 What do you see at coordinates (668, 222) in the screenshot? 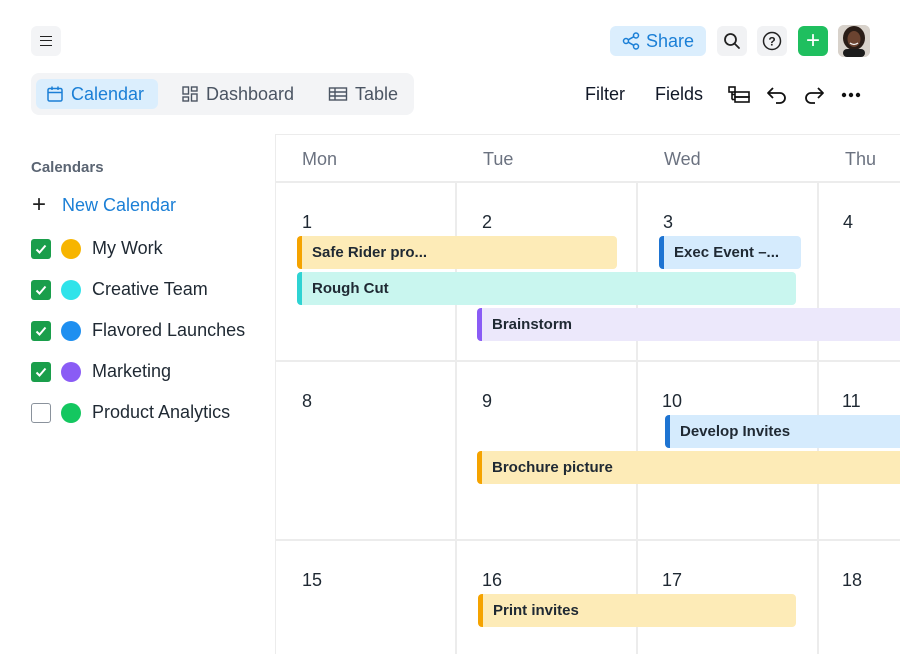
I see `date-cell: 3` at bounding box center [668, 222].